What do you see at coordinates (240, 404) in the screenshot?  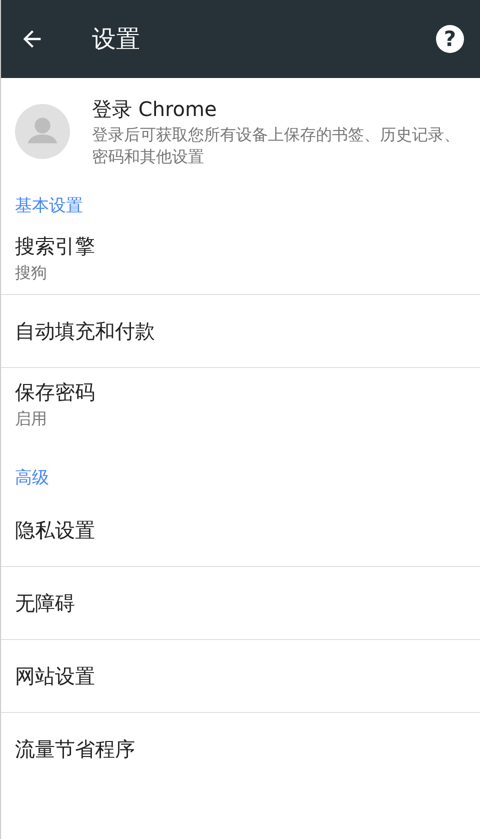 I see `settings-item: 保存密码 启用` at bounding box center [240, 404].